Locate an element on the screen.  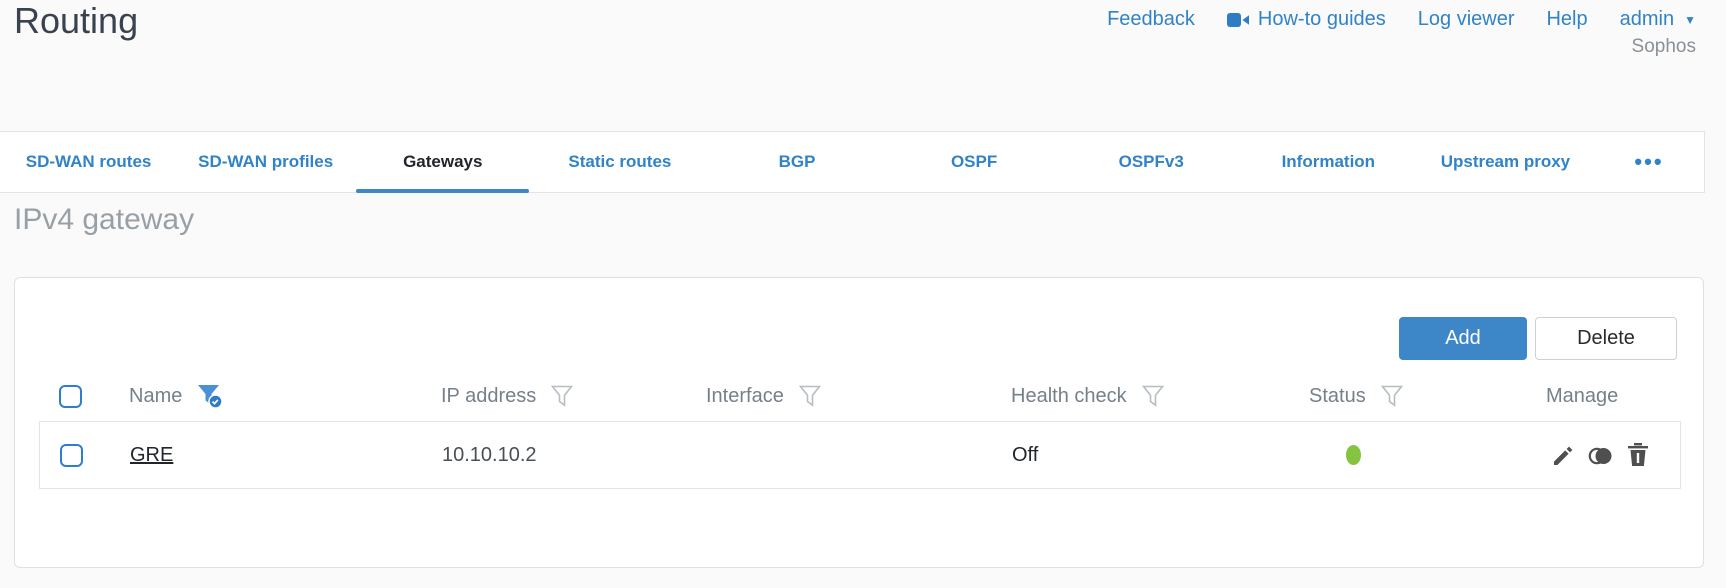
column-header-ip-address: IP address is located at coordinates (489, 395).